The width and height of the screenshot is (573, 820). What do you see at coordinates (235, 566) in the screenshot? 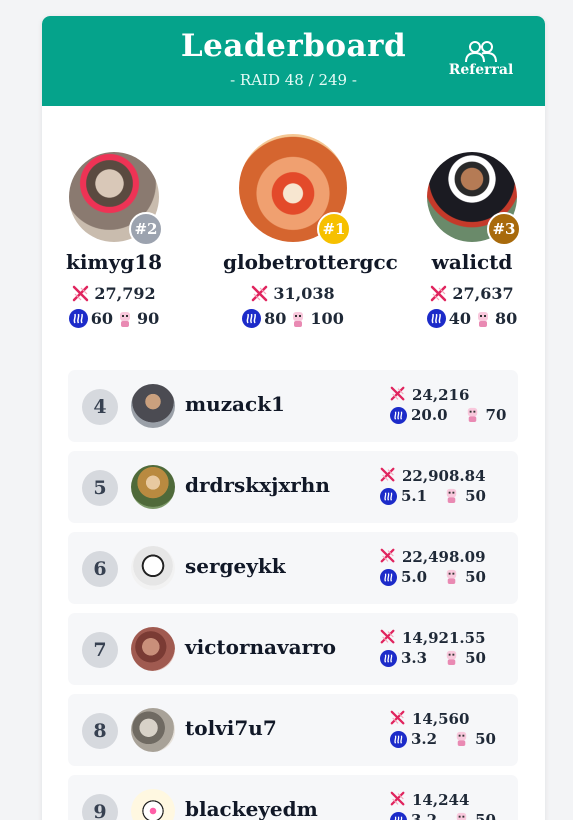
I see `player-name: sergeykk` at bounding box center [235, 566].